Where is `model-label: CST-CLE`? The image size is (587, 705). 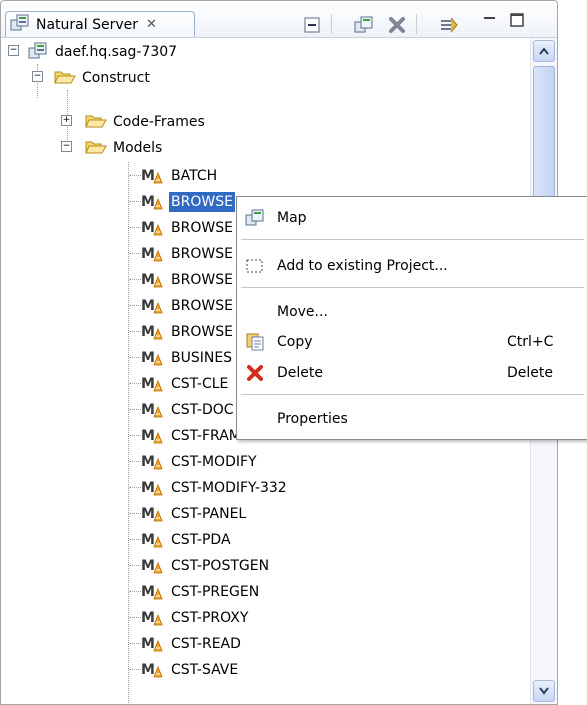 model-label: CST-CLE is located at coordinates (200, 384).